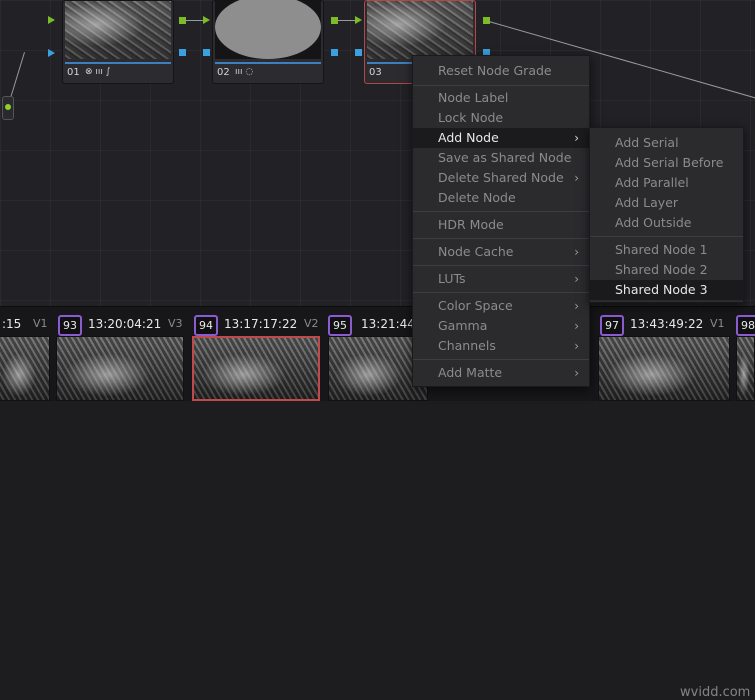  What do you see at coordinates (501, 373) in the screenshot?
I see `menu-item-add-matte: Add Matte ›` at bounding box center [501, 373].